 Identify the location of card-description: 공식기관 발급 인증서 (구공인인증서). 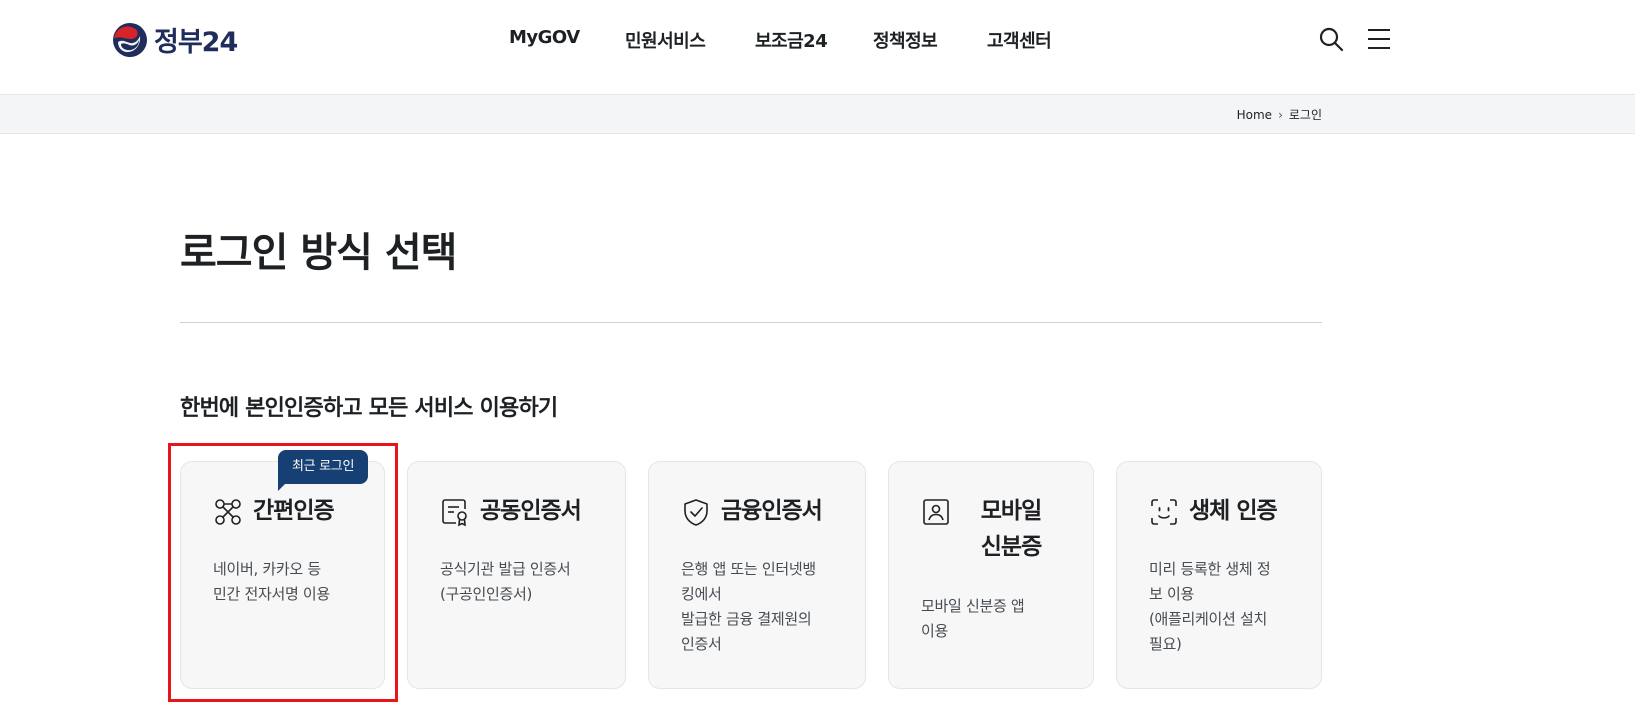
(505, 582).